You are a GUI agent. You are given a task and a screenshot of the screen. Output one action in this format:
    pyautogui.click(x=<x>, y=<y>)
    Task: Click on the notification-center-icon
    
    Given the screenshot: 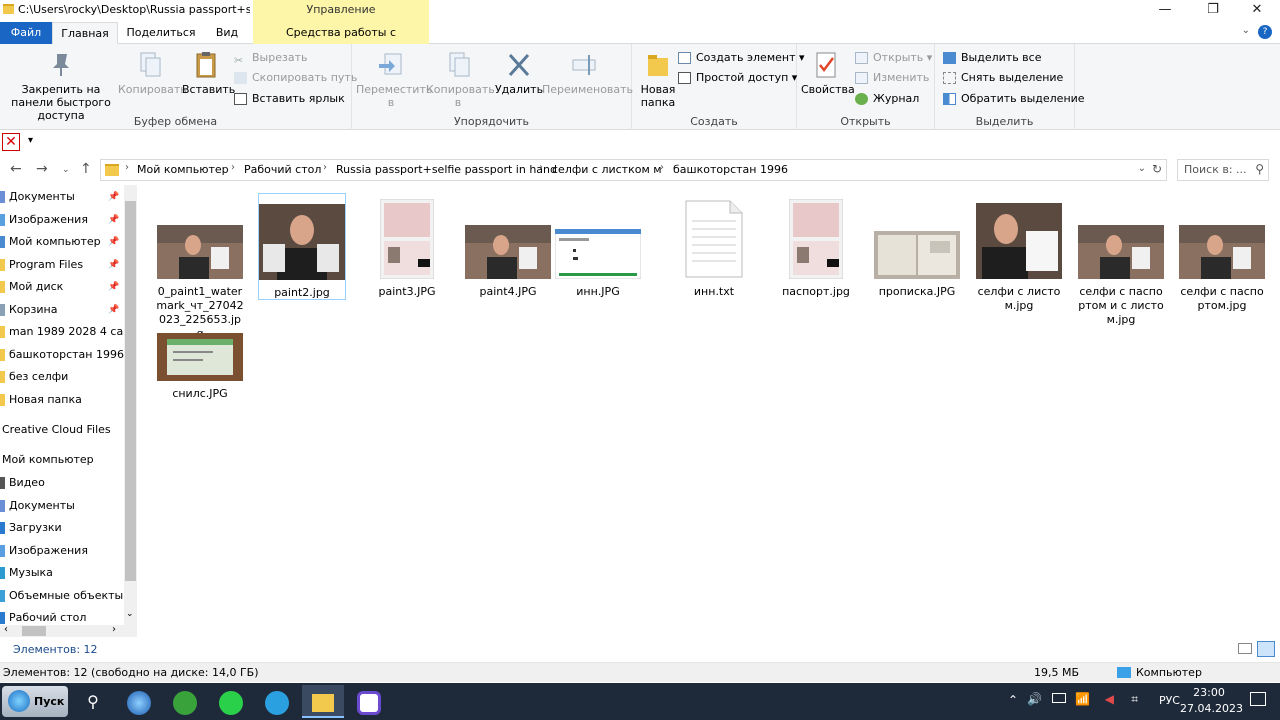 What is the action you would take?
    pyautogui.click(x=1258, y=699)
    